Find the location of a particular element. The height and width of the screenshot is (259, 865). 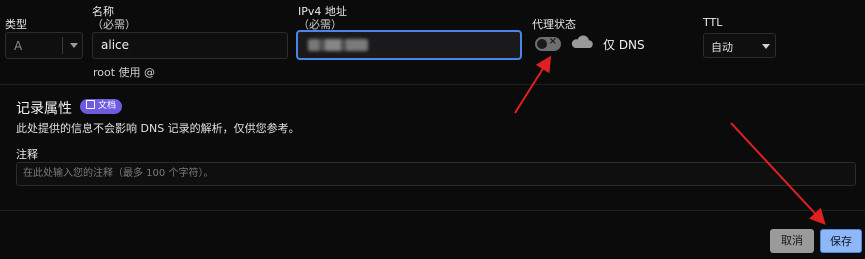

footer-divider is located at coordinates (432, 210).